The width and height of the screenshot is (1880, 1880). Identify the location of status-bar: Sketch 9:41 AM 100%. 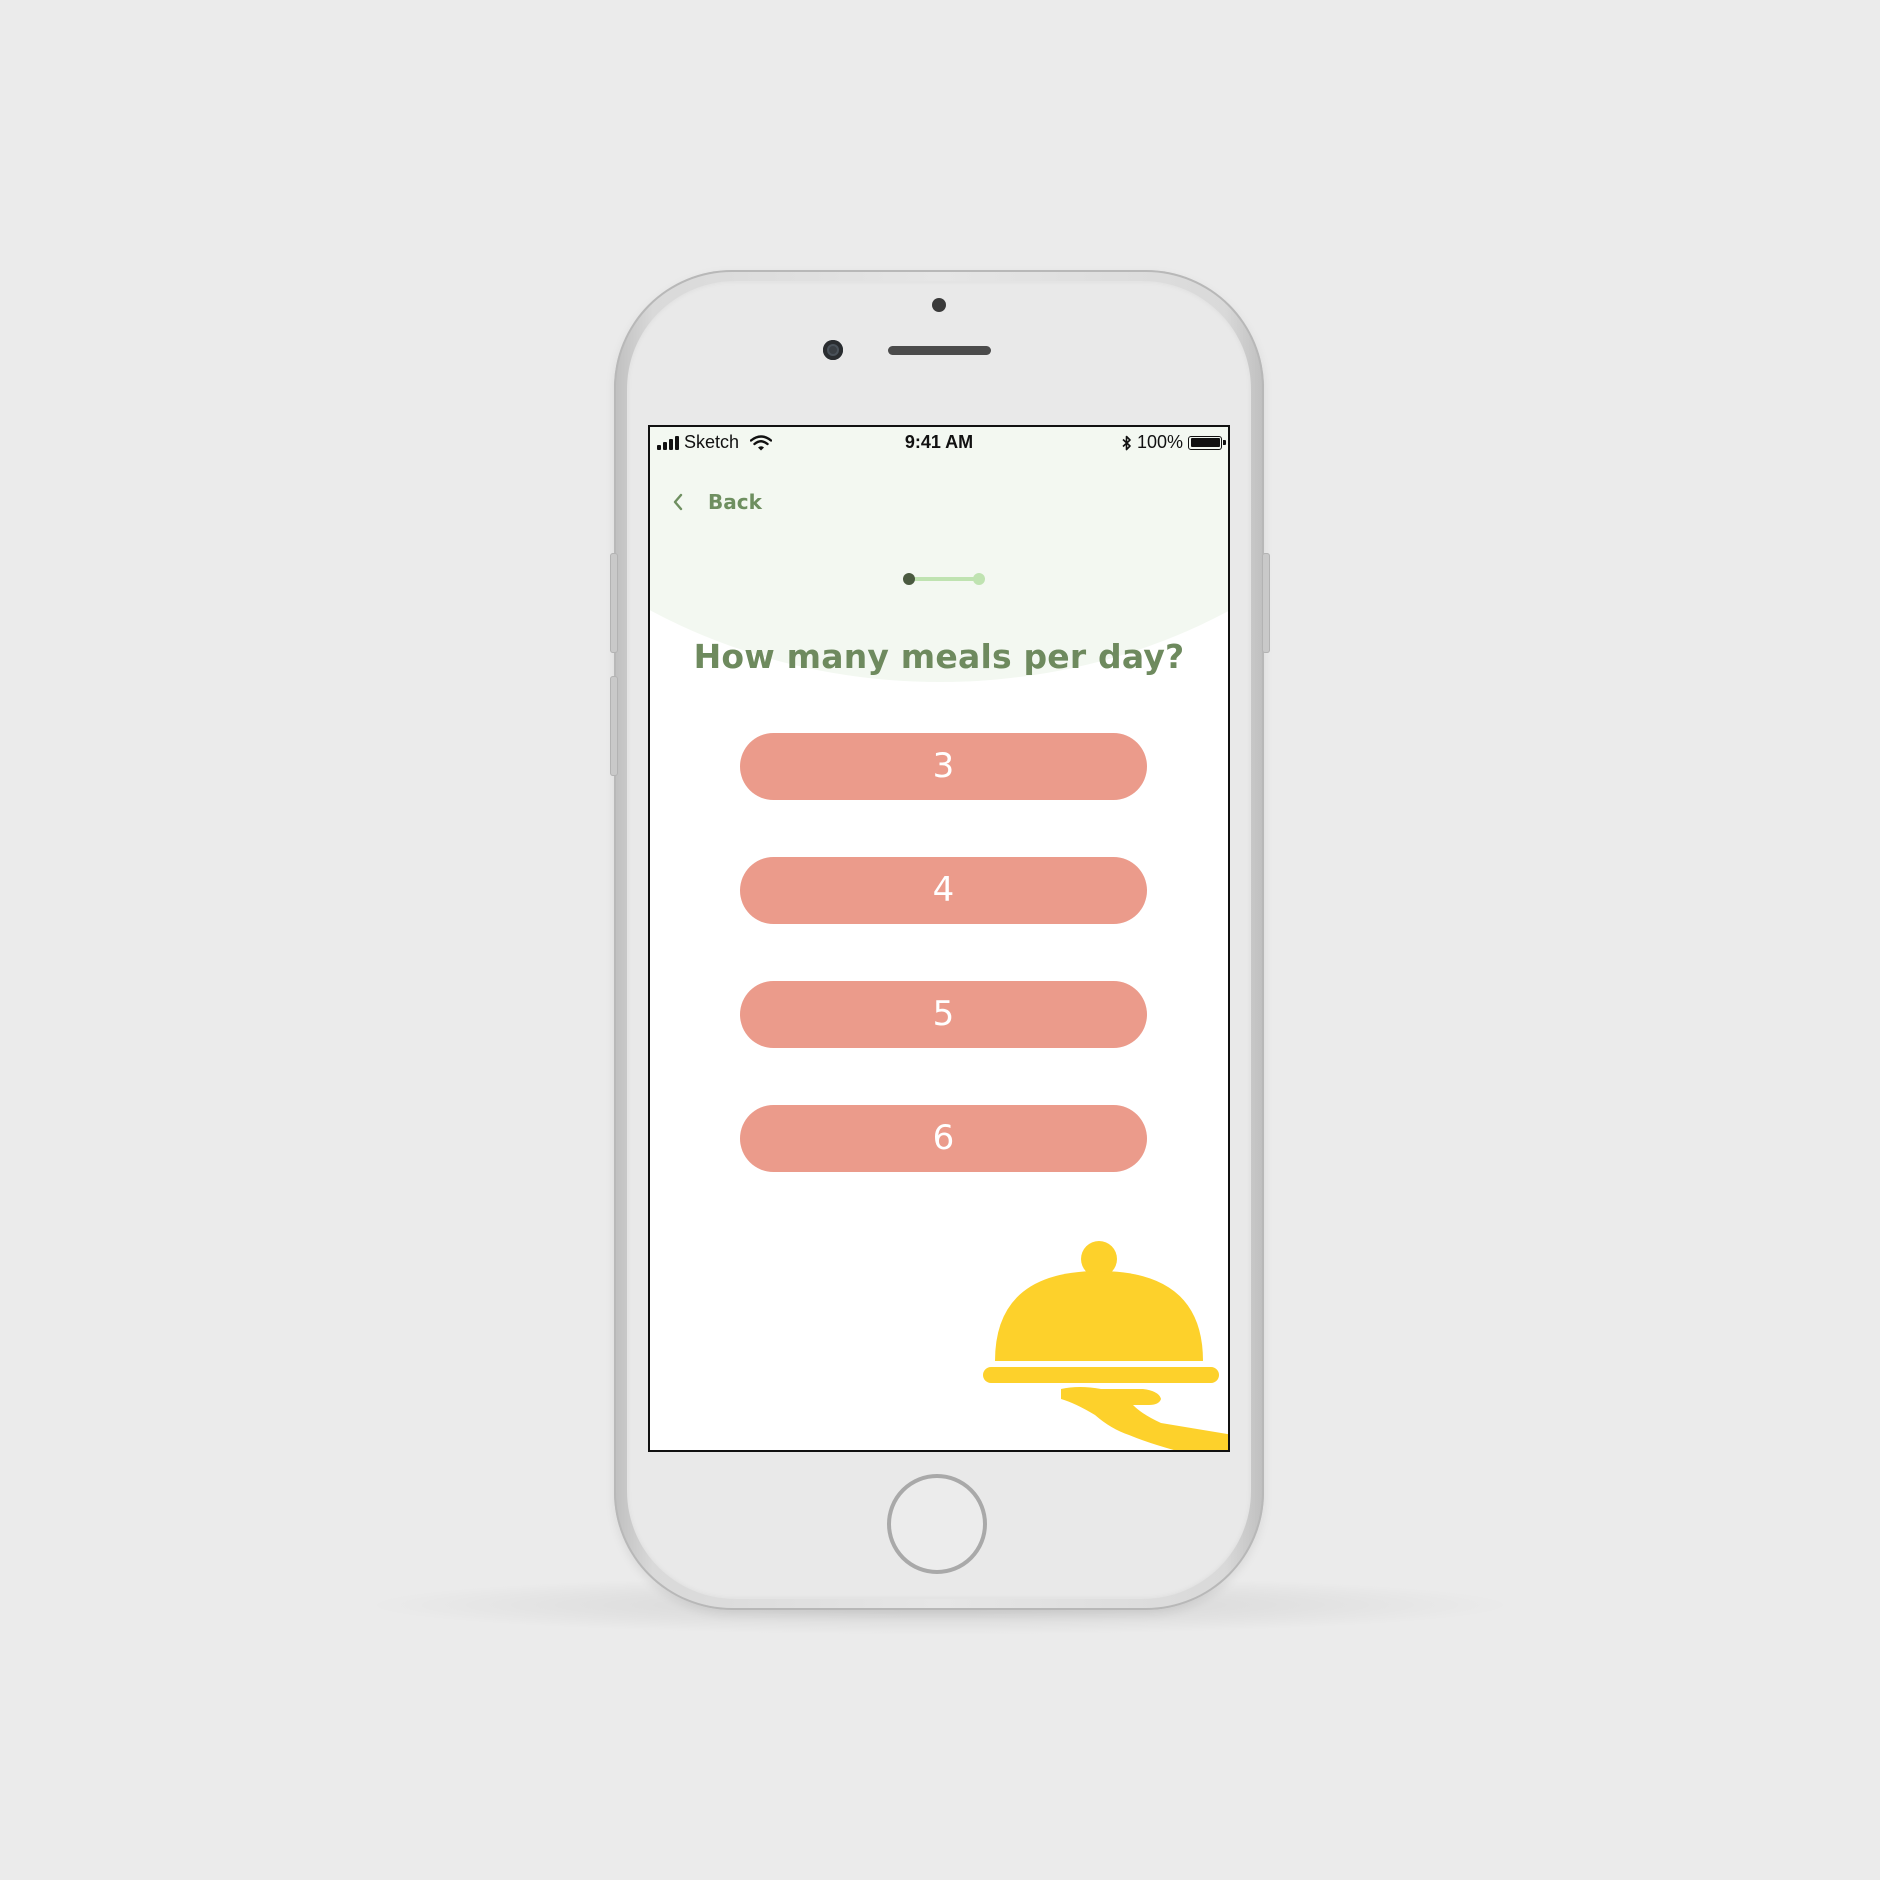
(939, 442).